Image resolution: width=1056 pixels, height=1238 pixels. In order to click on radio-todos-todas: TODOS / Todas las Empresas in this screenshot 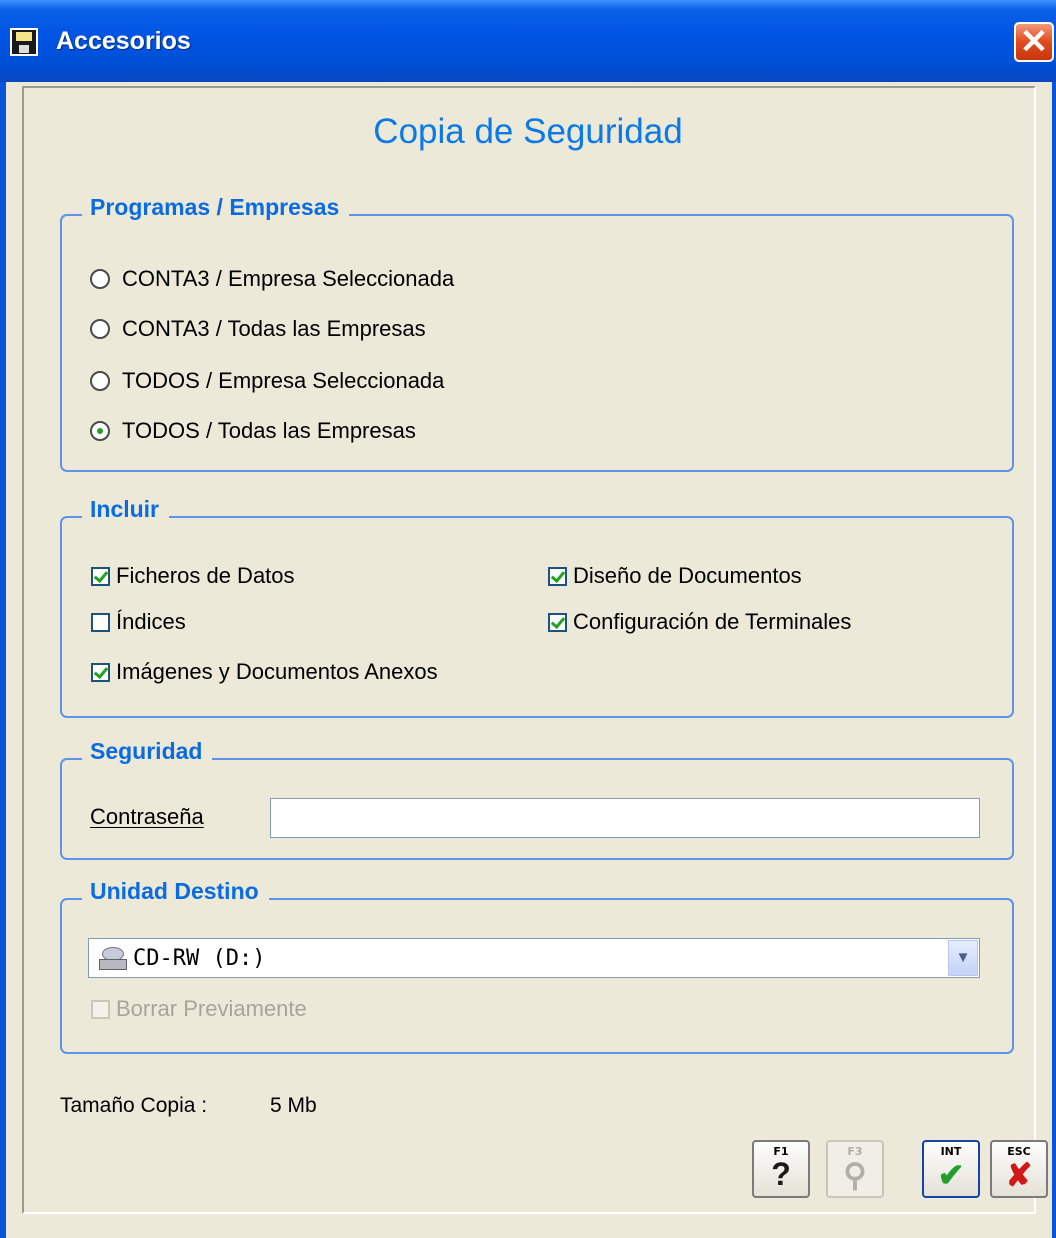, I will do `click(253, 431)`.